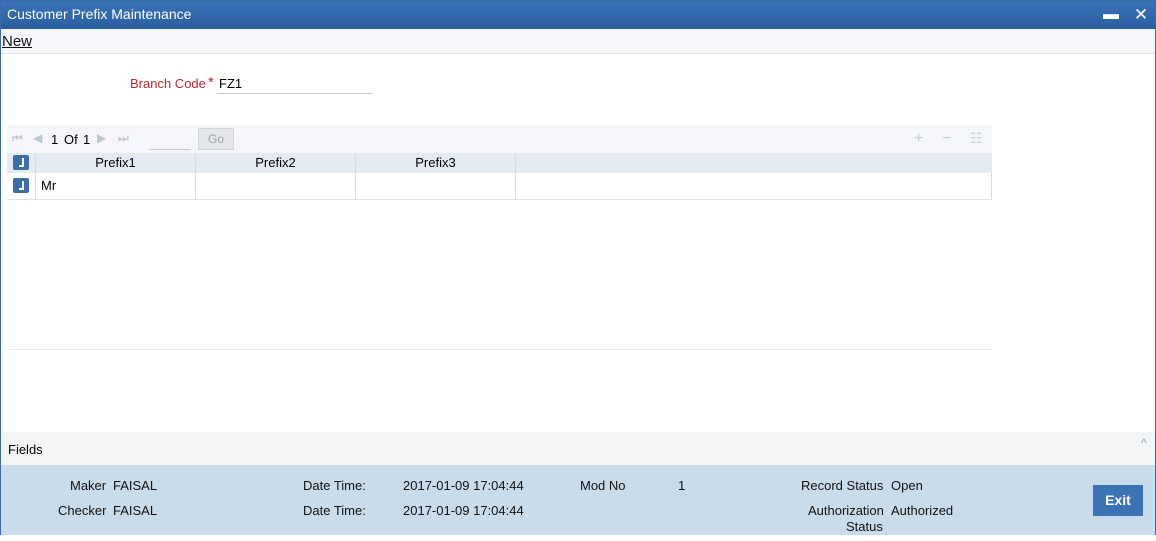  Describe the element at coordinates (578, 448) in the screenshot. I see `fields-section: Fields ^` at that location.